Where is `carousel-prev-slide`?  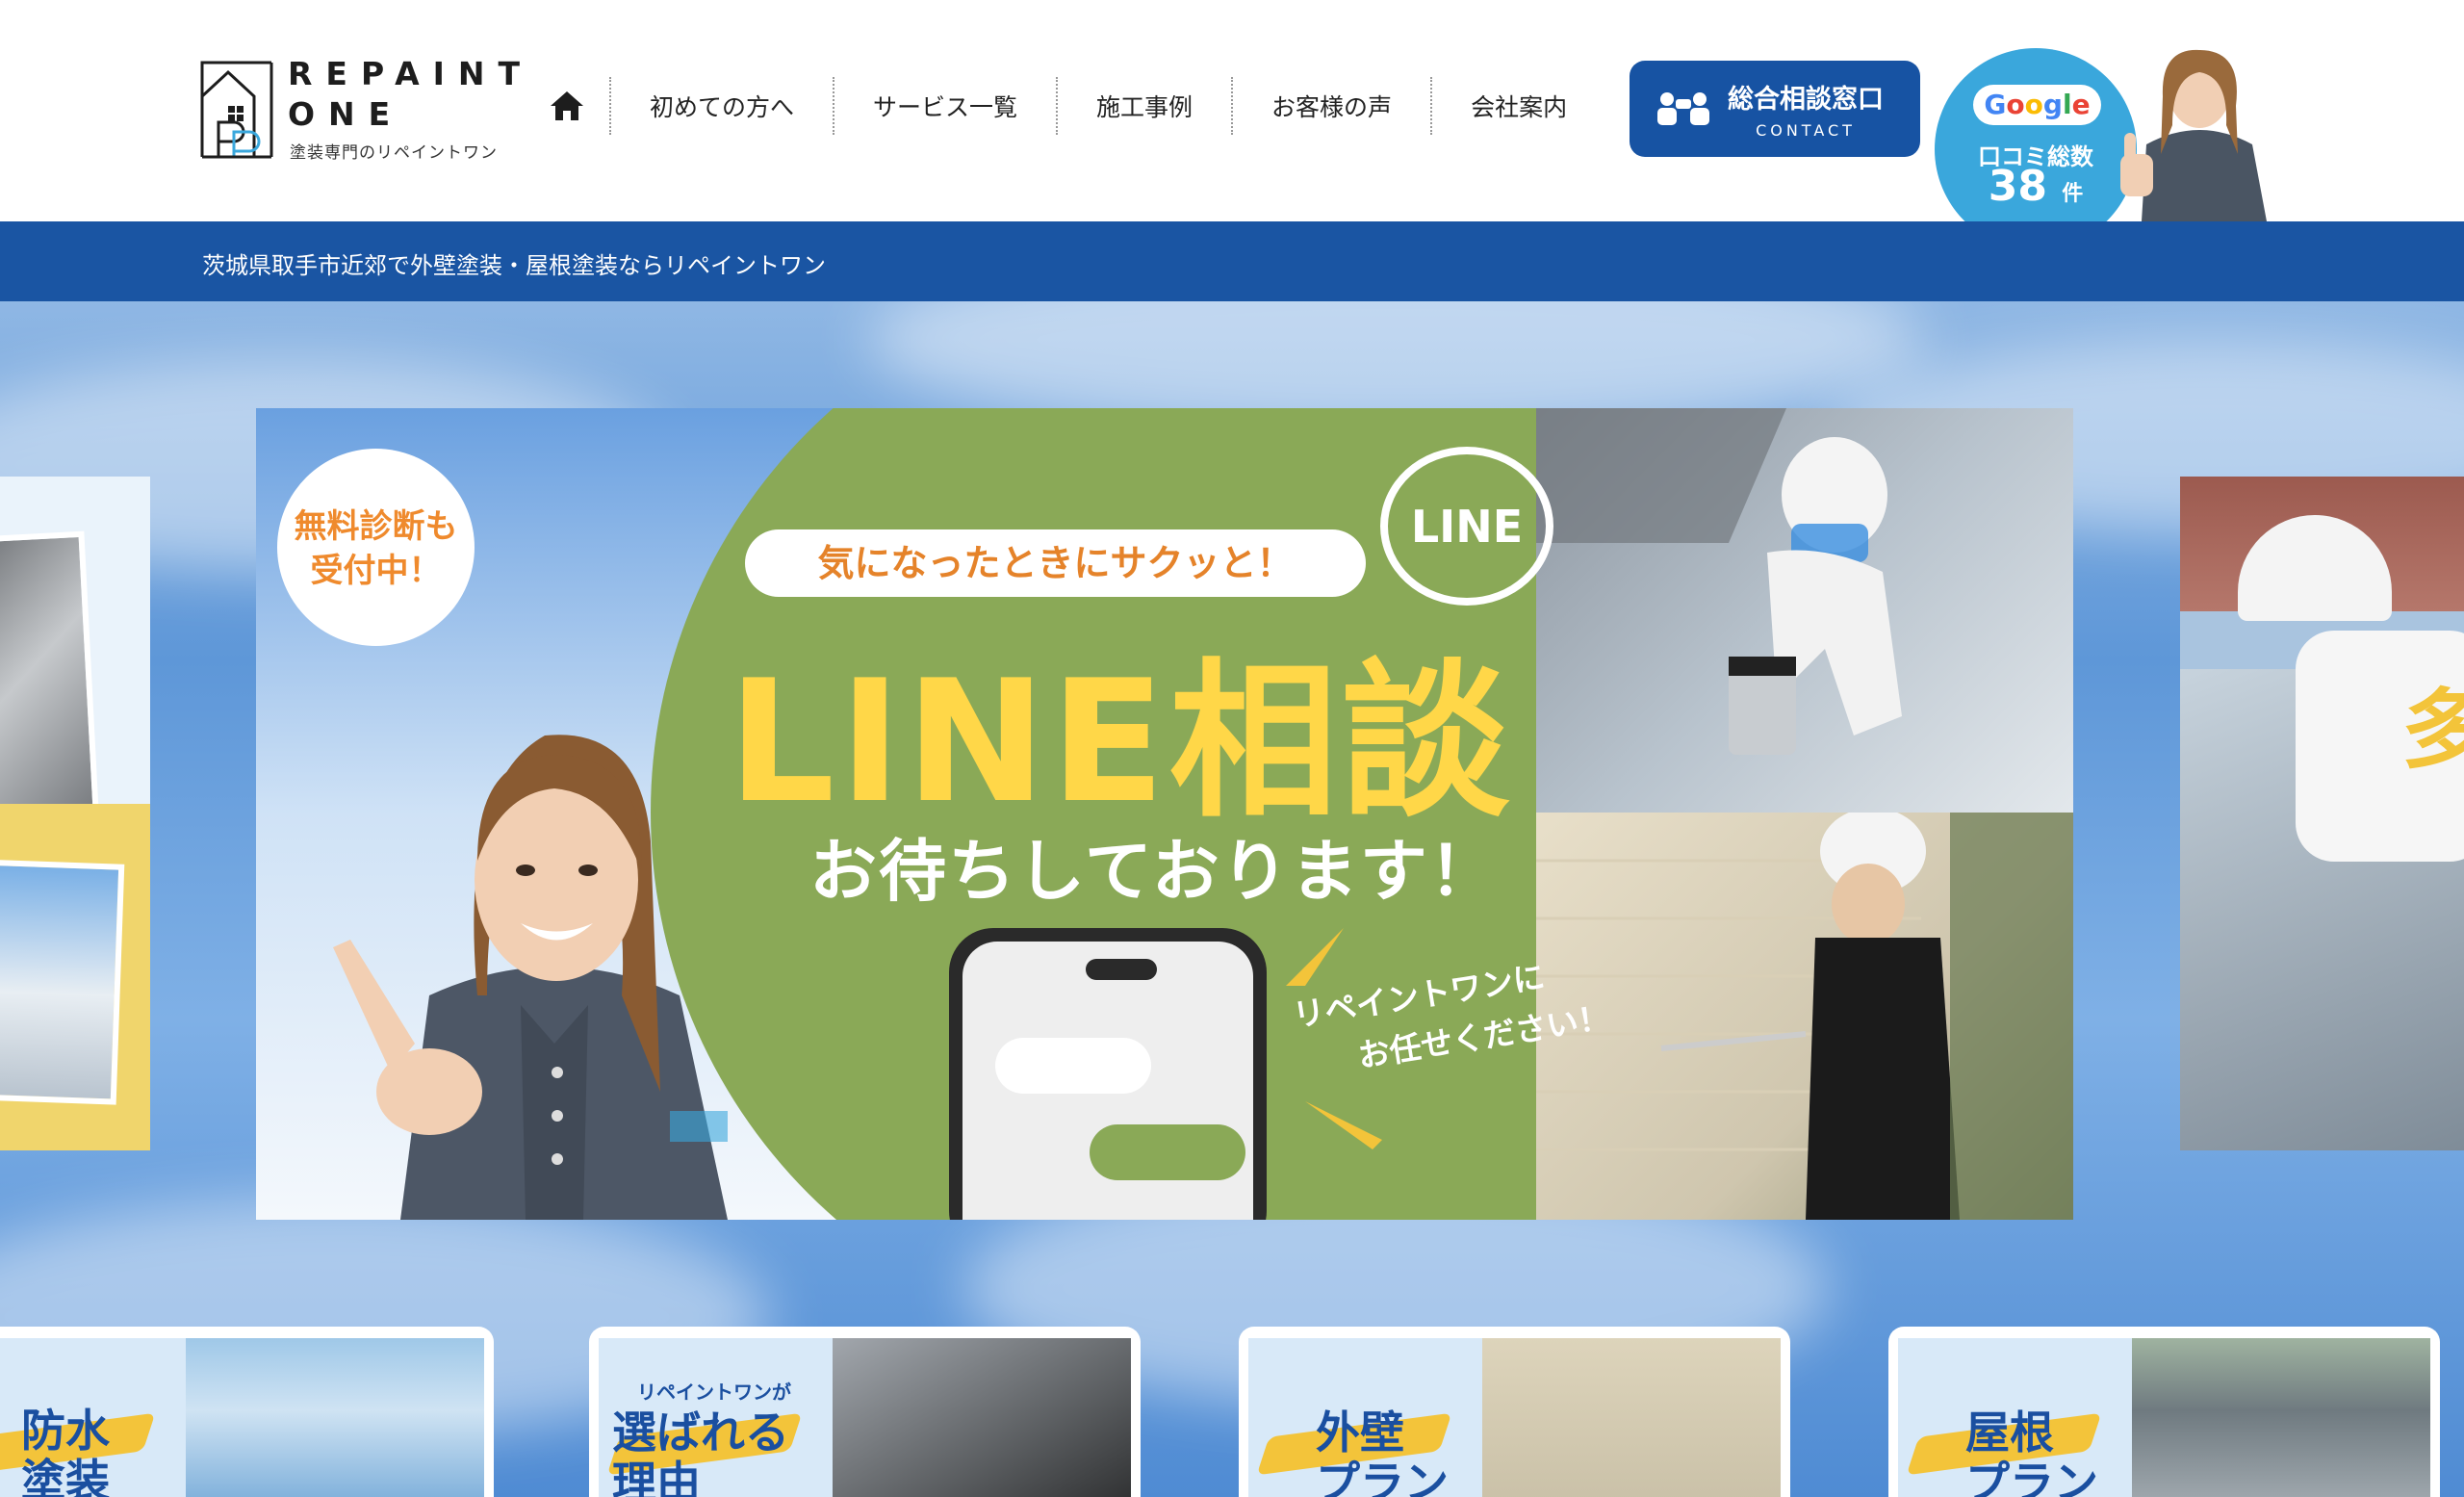 carousel-prev-slide is located at coordinates (75, 813).